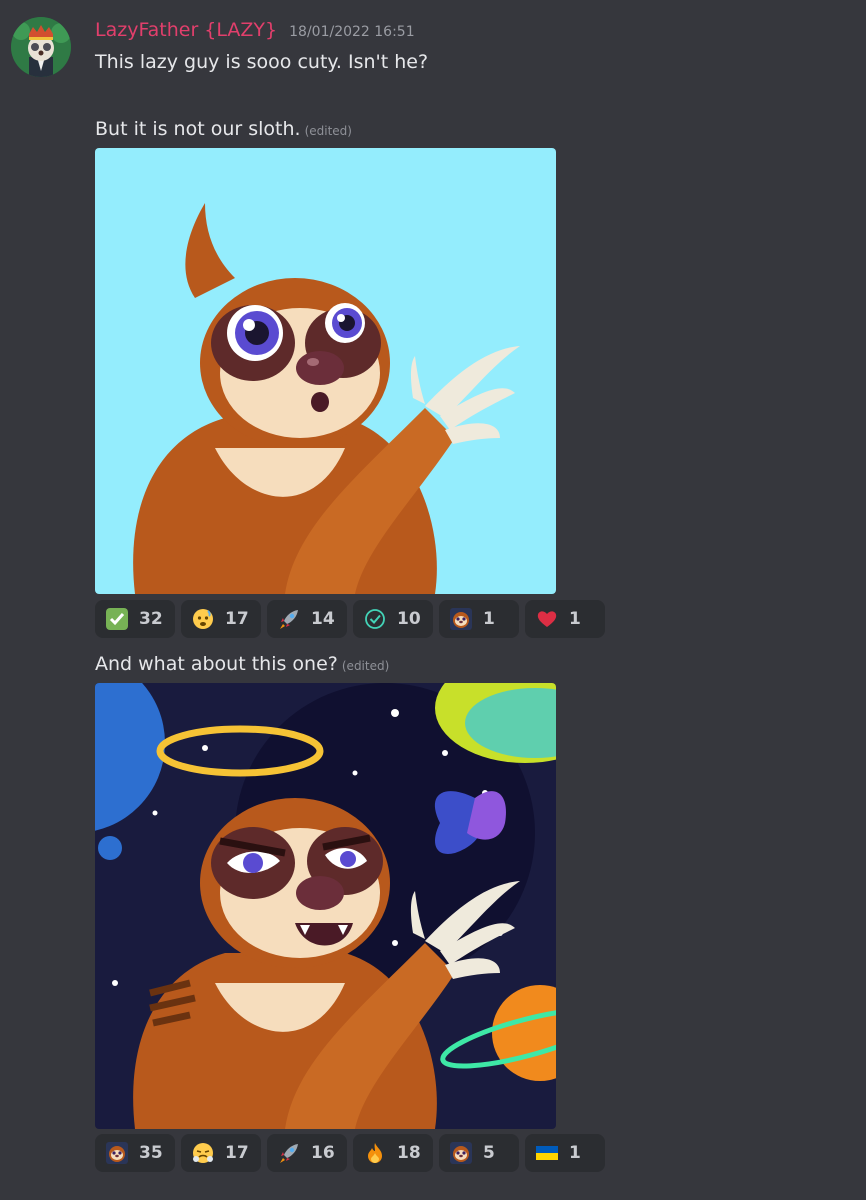 Image resolution: width=866 pixels, height=1200 pixels. Describe the element at coordinates (221, 1153) in the screenshot. I see `reaction-steam-nose-face: 17` at that location.